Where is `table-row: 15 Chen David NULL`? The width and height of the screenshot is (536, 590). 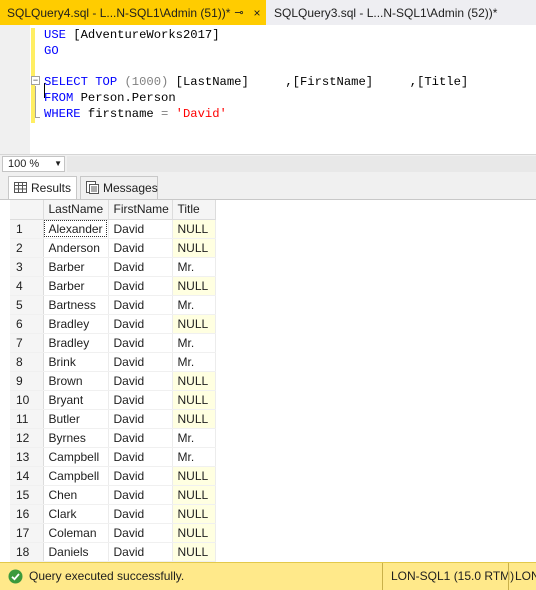
table-row: 15 Chen David NULL is located at coordinates (113, 495).